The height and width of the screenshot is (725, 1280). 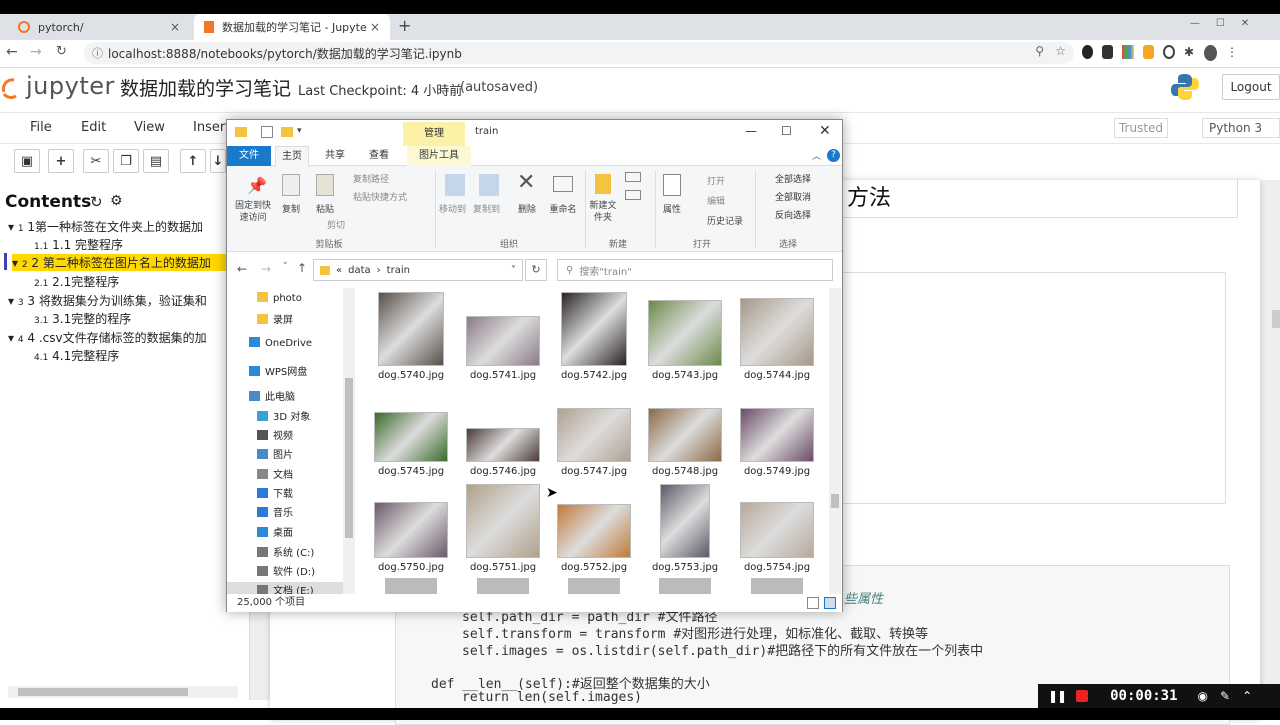 I want to click on move-up-icon: ↑, so click(x=193, y=161).